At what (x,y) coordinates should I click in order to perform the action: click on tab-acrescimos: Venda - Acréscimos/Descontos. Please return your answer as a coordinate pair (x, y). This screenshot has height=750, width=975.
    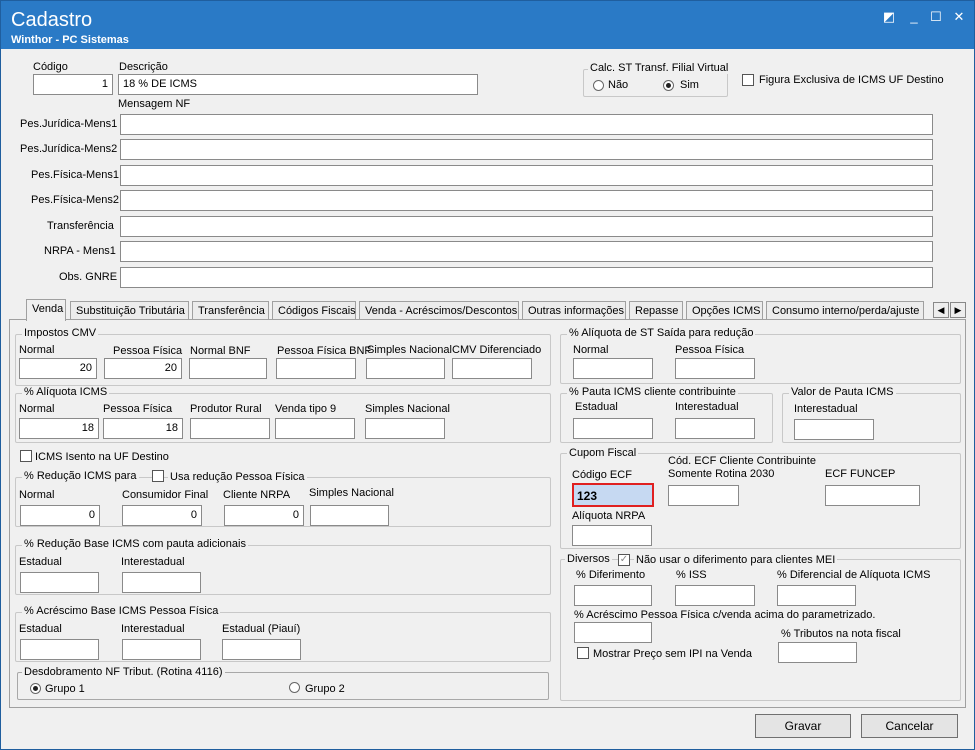
    Looking at the image, I should click on (439, 310).